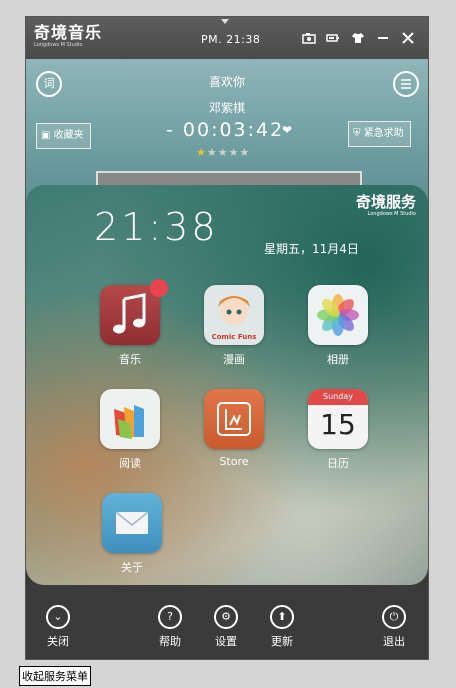 The image size is (456, 688). What do you see at coordinates (170, 641) in the screenshot?
I see `help-label: 帮助` at bounding box center [170, 641].